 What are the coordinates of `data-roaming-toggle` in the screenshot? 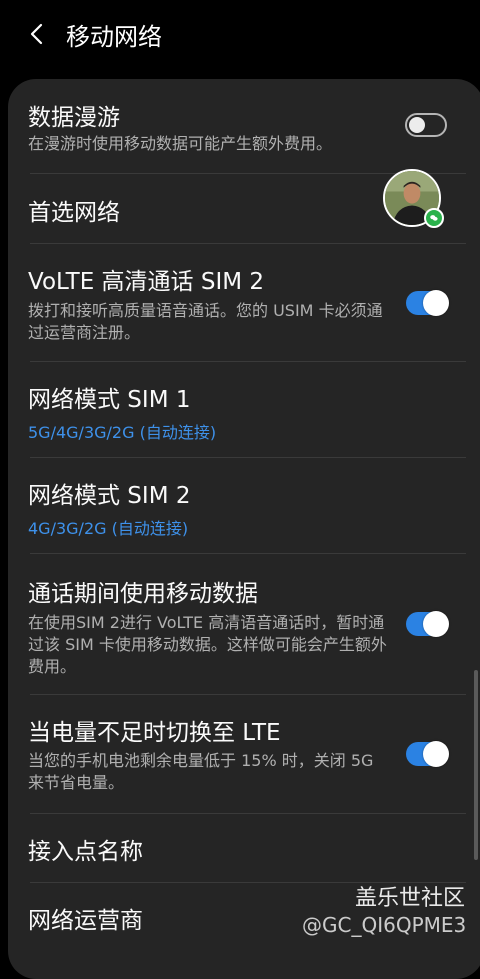 It's located at (426, 125).